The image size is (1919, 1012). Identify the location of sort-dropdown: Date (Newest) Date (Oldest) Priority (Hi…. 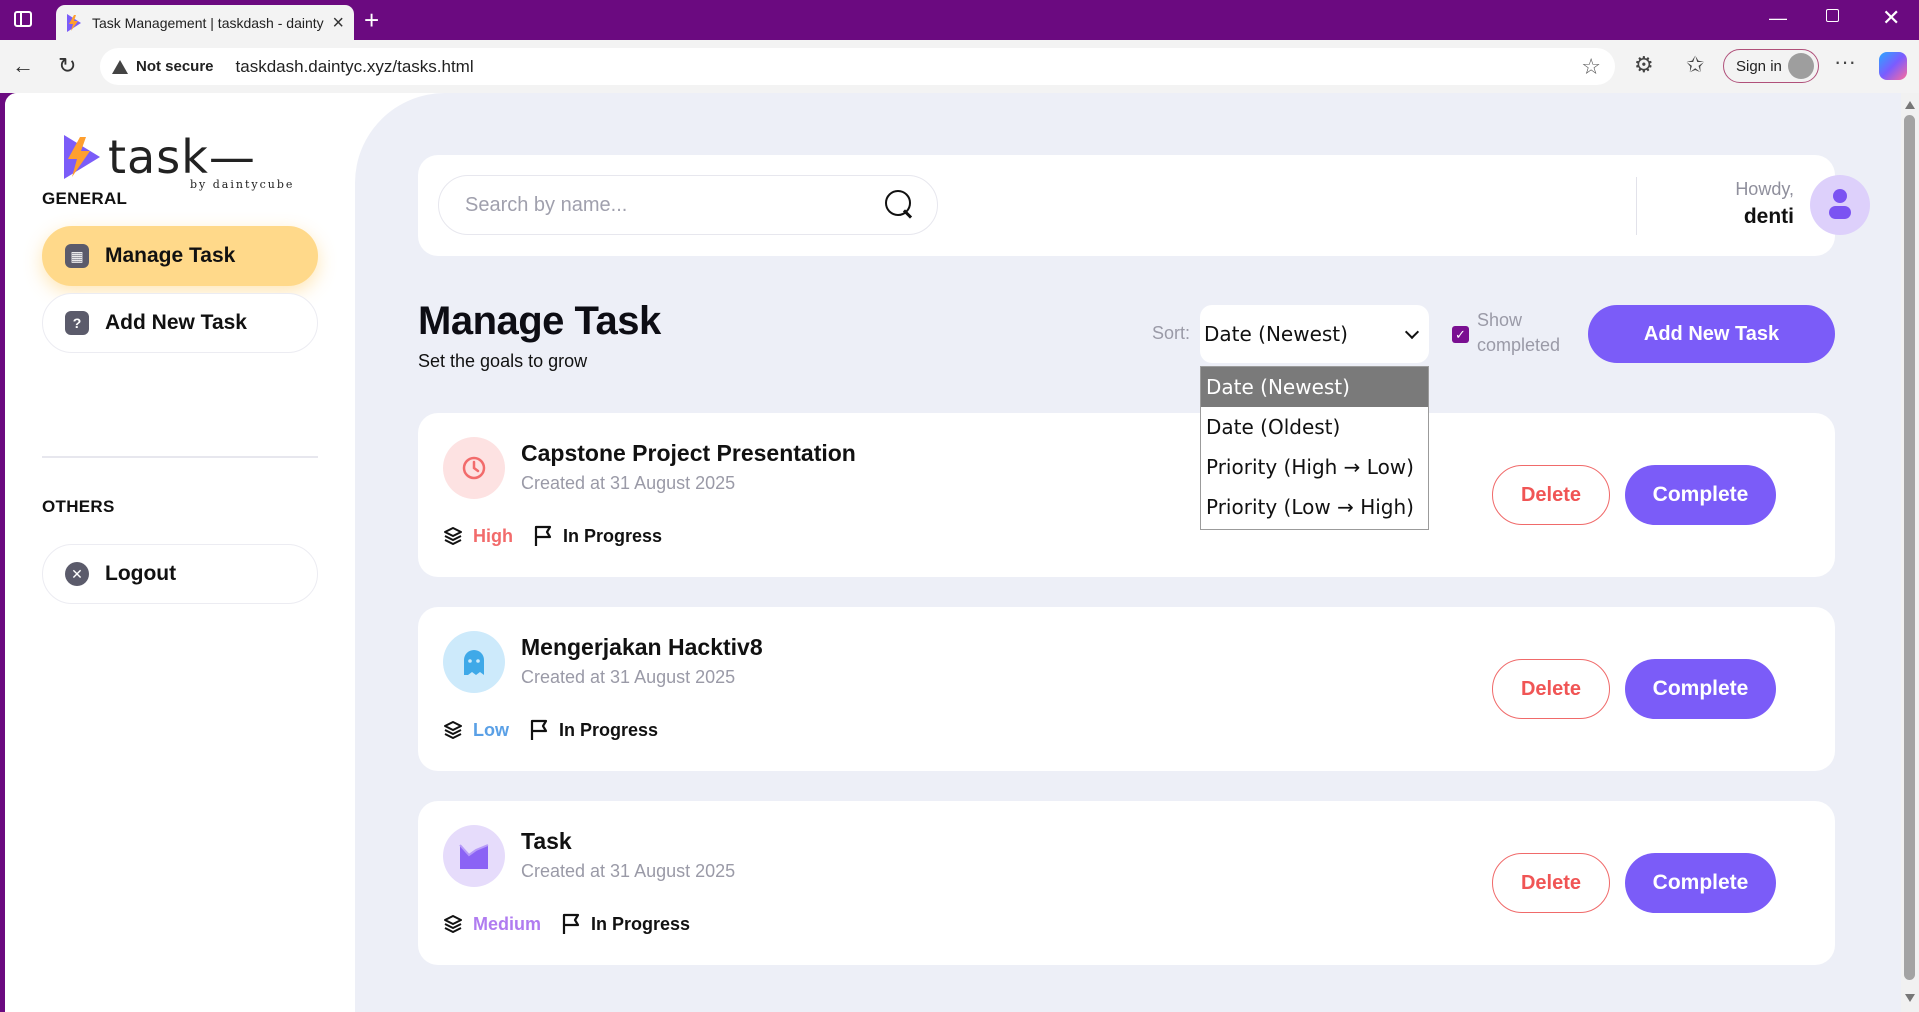
(1314, 448).